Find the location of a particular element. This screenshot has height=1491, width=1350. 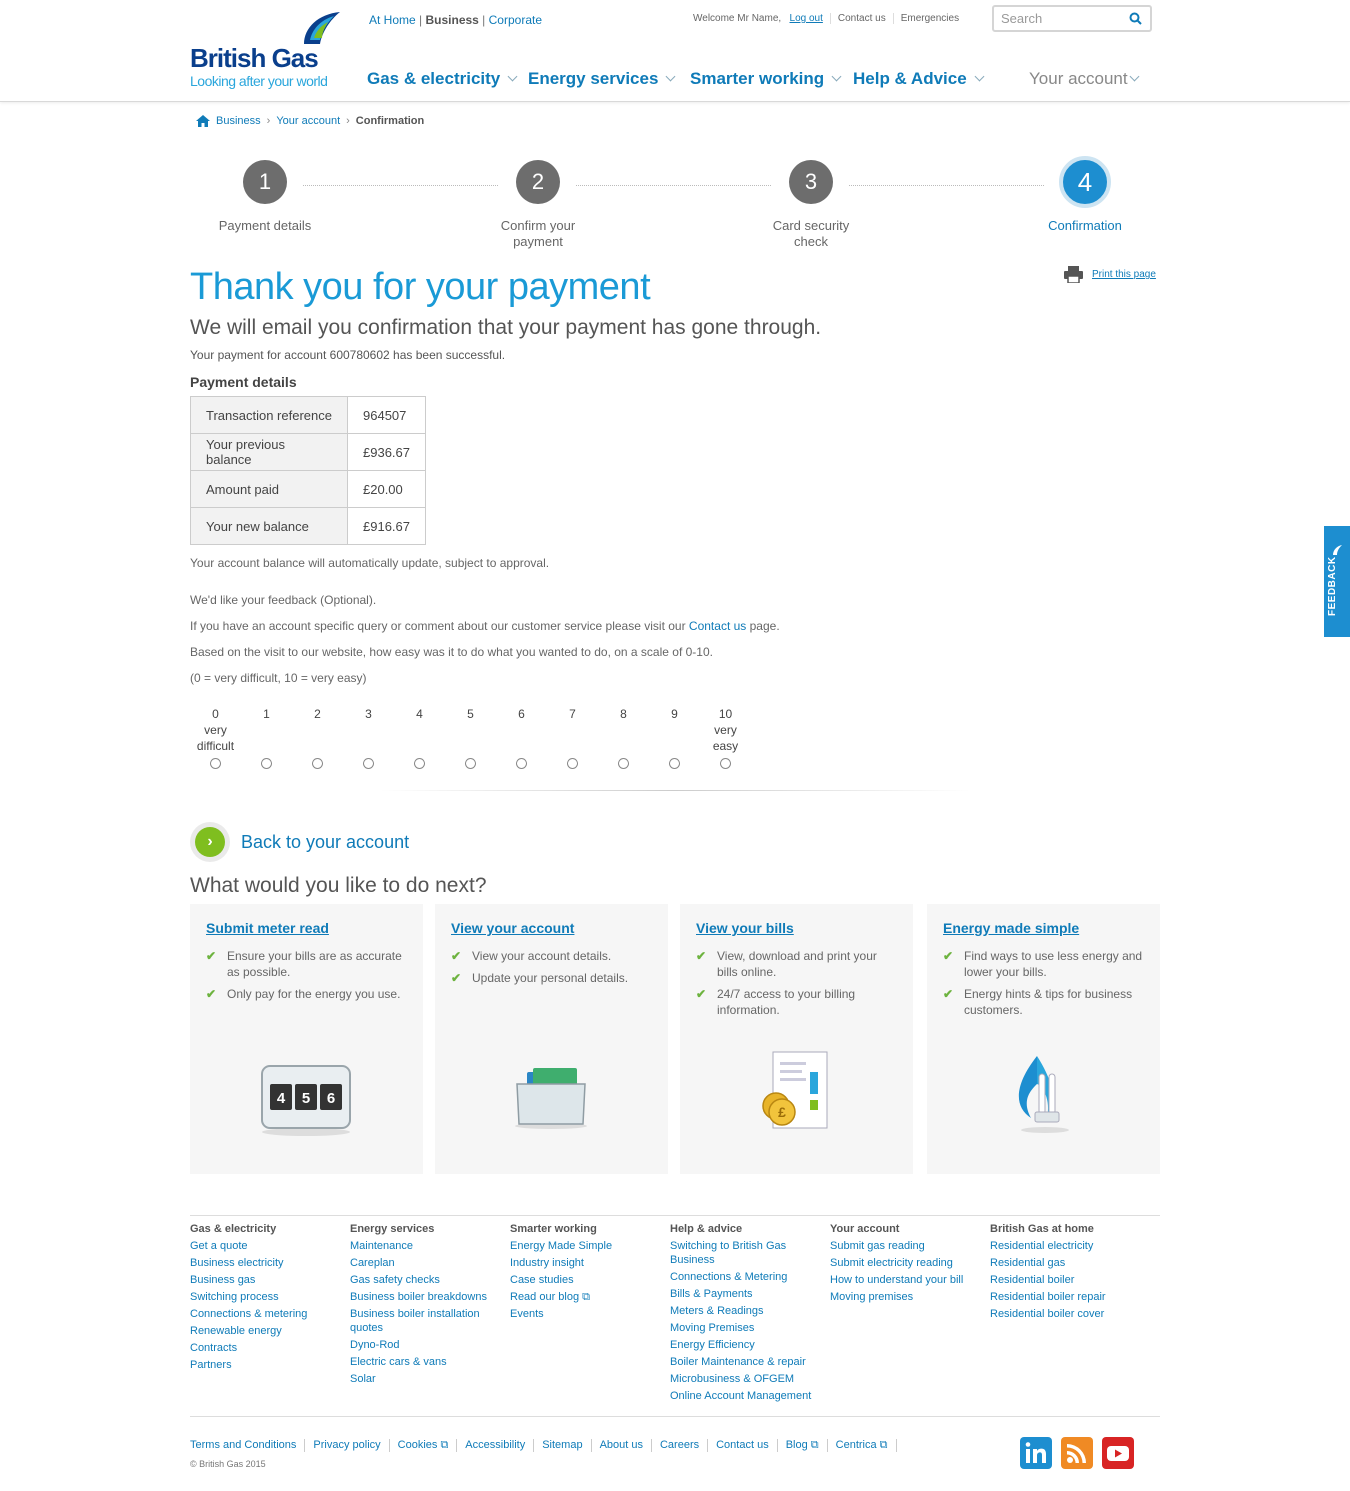

terms-link: Terms and Conditions is located at coordinates (247, 1445).